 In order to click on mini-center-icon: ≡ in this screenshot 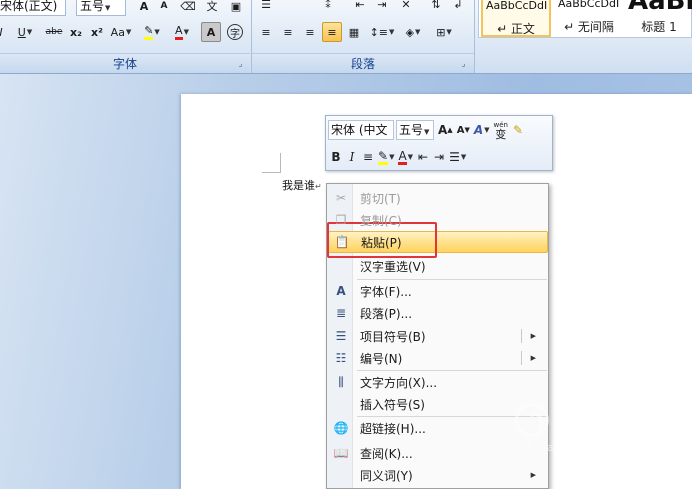, I will do `click(368, 157)`.